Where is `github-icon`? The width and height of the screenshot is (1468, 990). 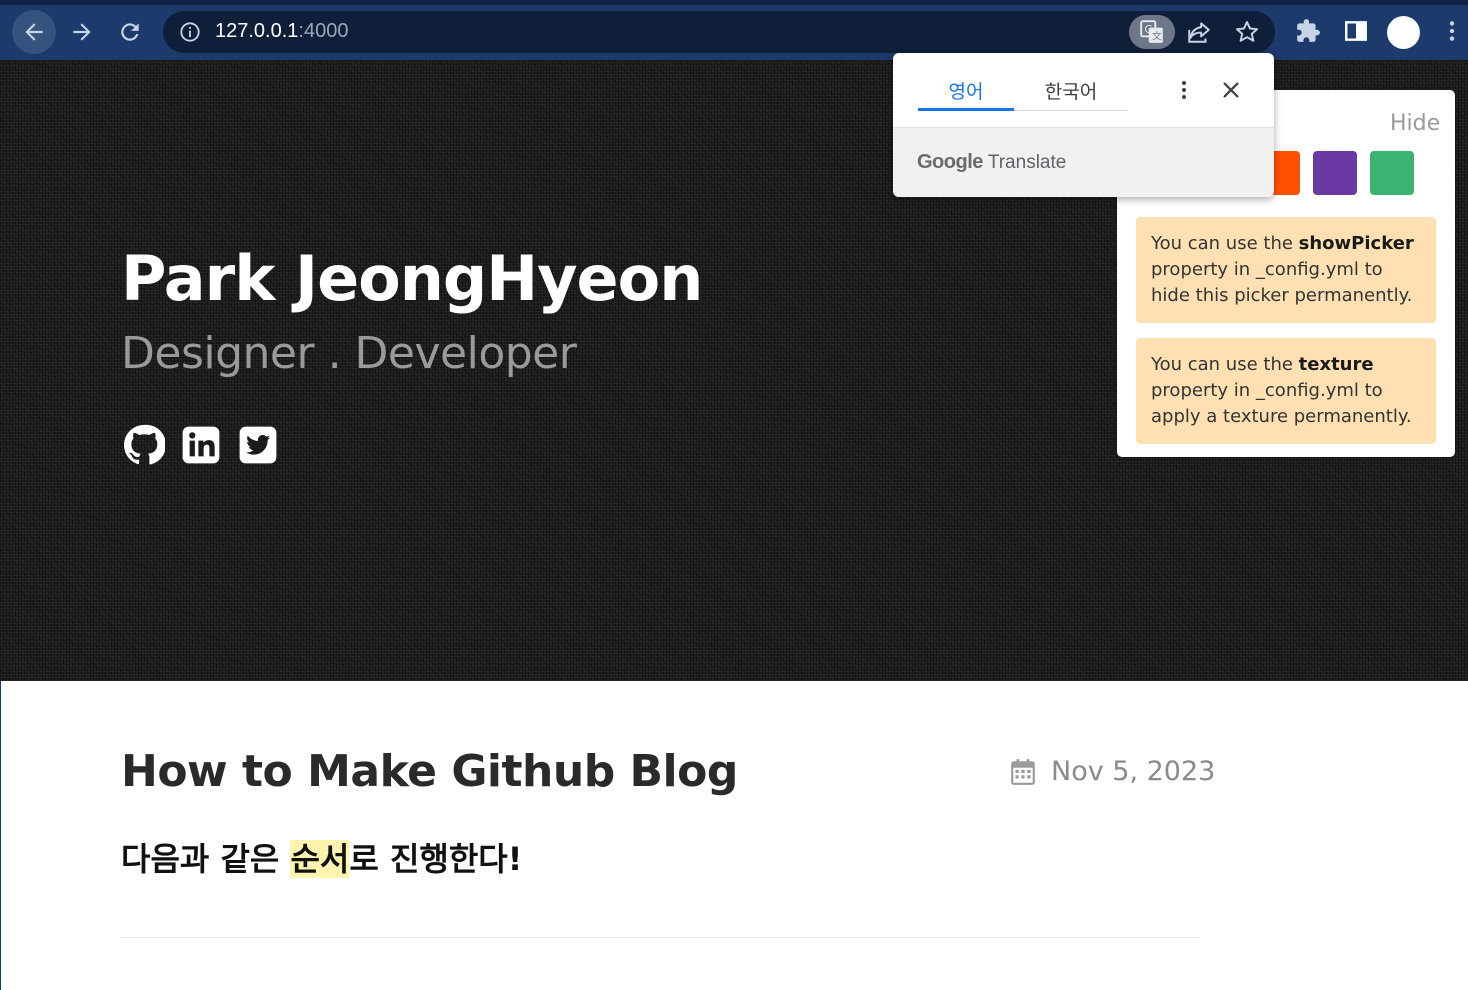
github-icon is located at coordinates (145, 444).